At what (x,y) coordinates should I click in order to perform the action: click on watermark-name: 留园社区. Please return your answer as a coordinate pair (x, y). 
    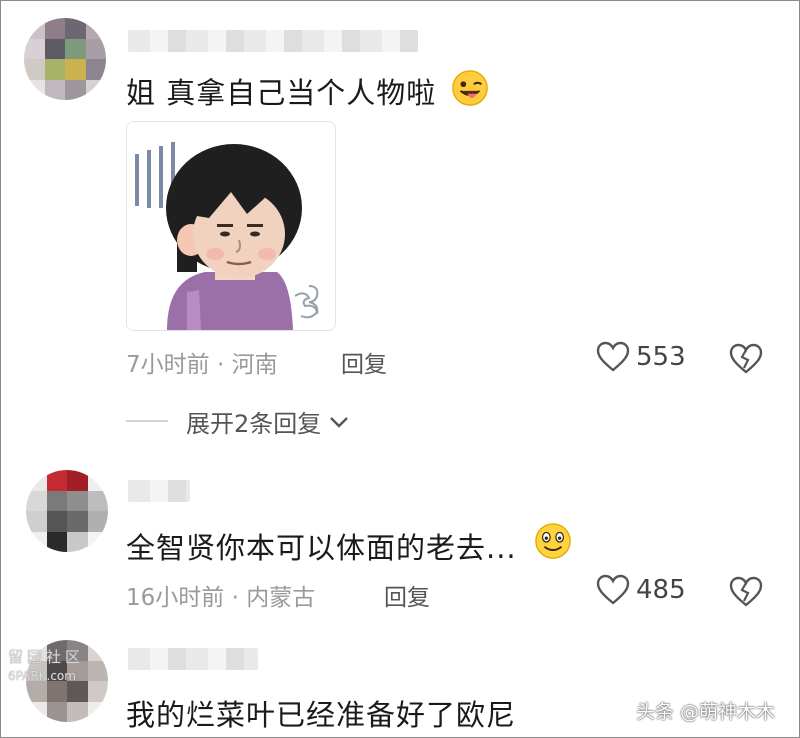
    Looking at the image, I should click on (46, 657).